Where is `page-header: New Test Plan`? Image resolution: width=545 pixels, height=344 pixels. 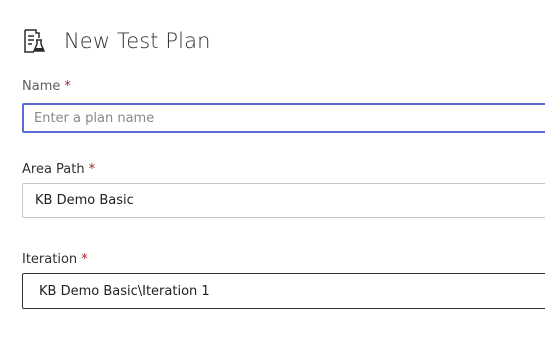 page-header: New Test Plan is located at coordinates (116, 41).